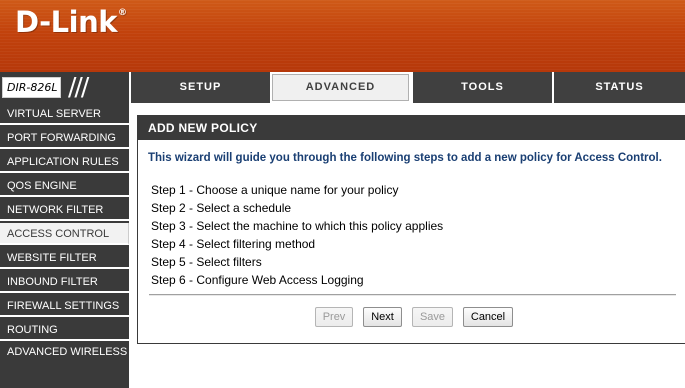 The height and width of the screenshot is (388, 685). Describe the element at coordinates (66, 22) in the screenshot. I see `logo-text: D-Link` at that location.